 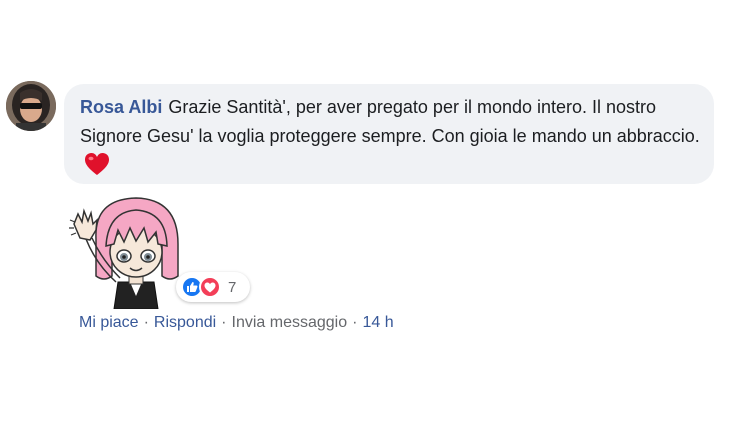 I want to click on love-reaction-icon, so click(x=210, y=287).